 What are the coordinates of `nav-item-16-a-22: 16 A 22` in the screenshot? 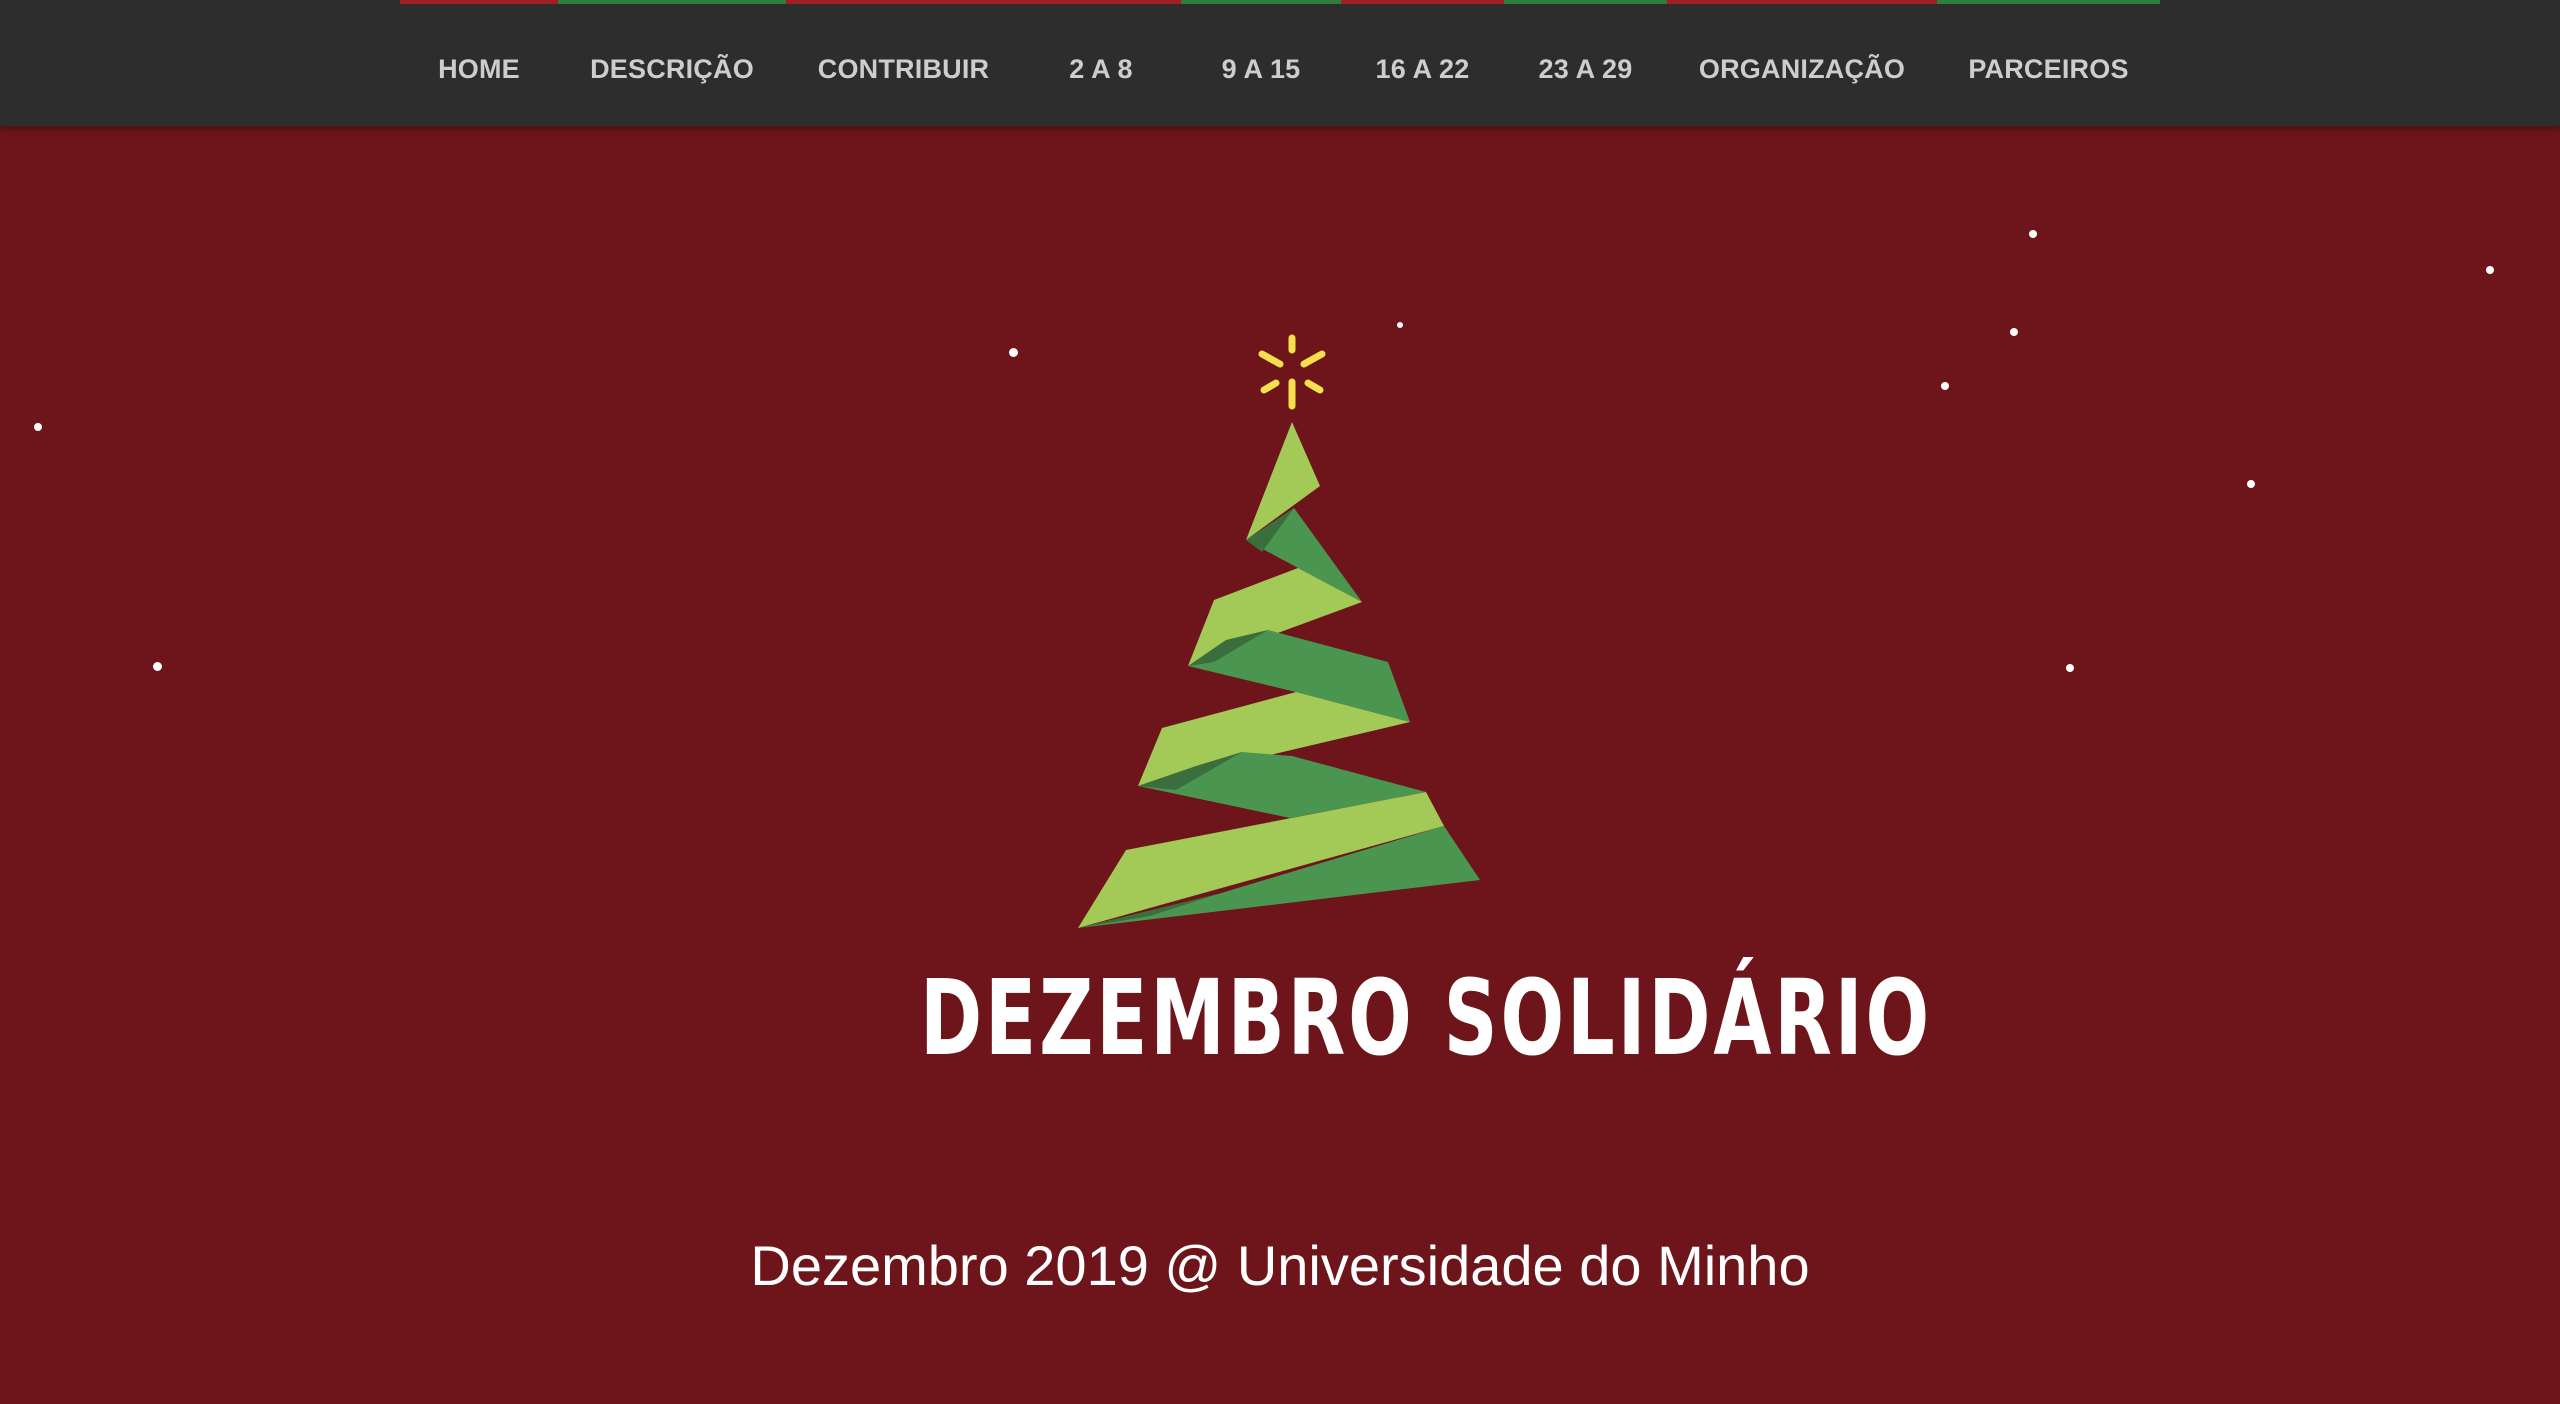 It's located at (1422, 63).